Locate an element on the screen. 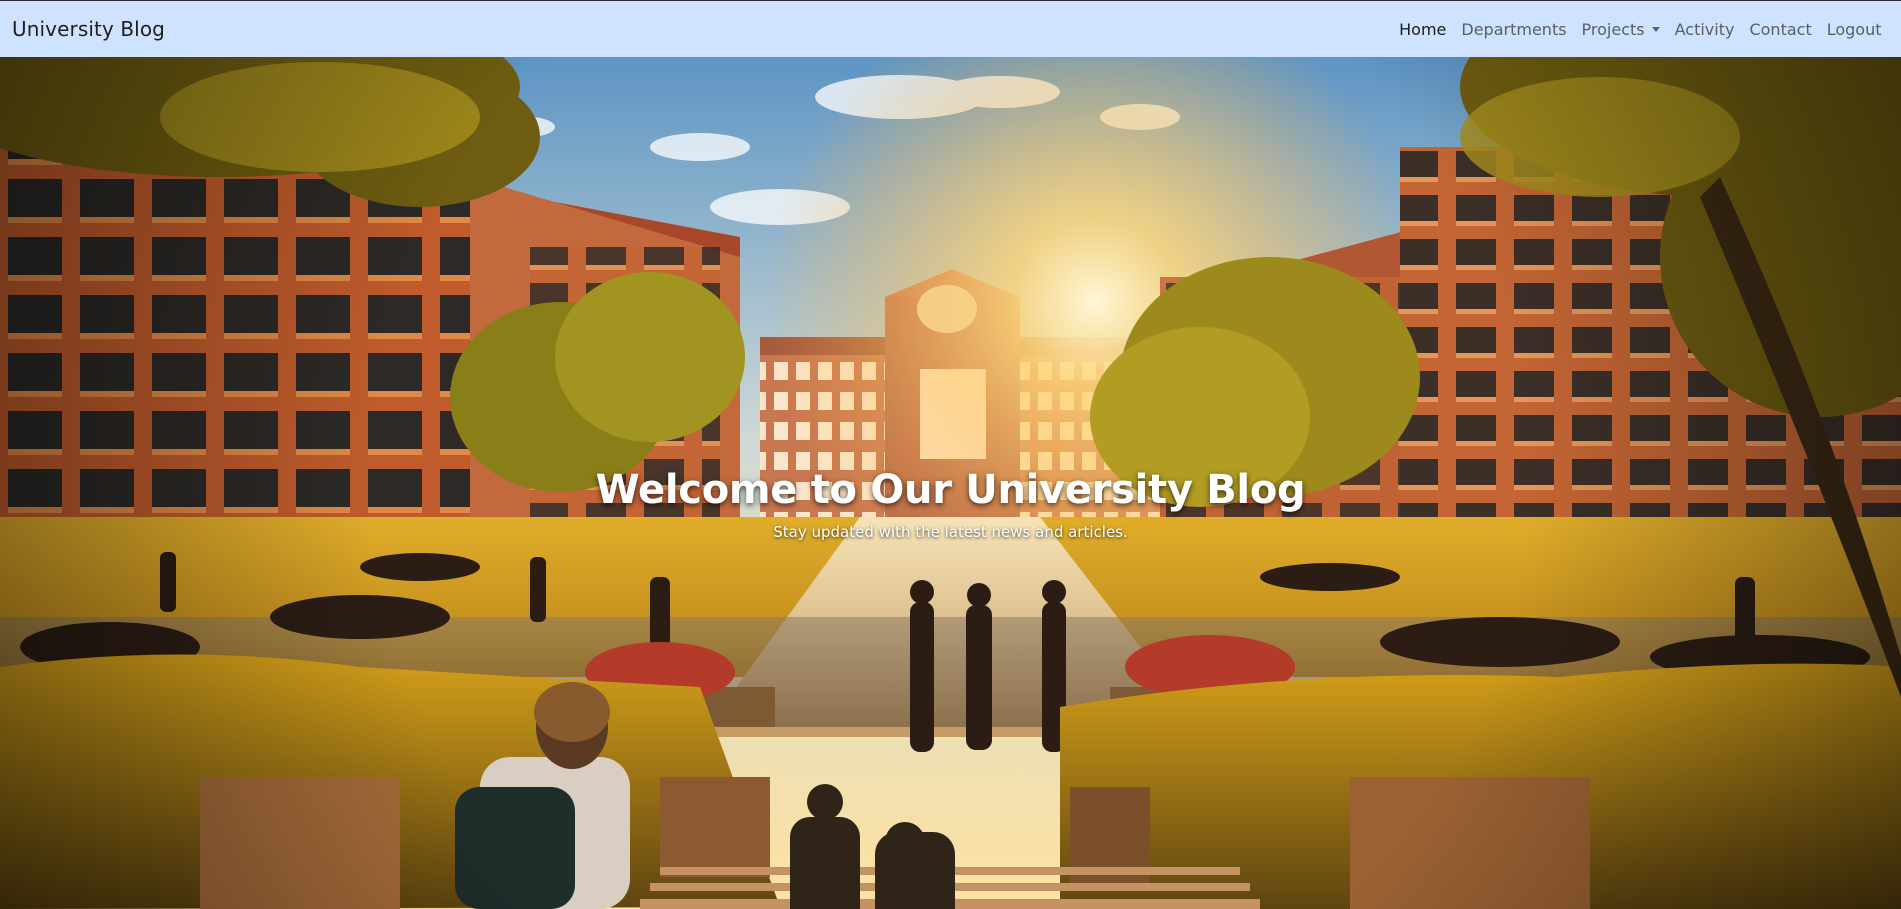 This screenshot has height=909, width=1901. nav-link-home: Home is located at coordinates (1422, 29).